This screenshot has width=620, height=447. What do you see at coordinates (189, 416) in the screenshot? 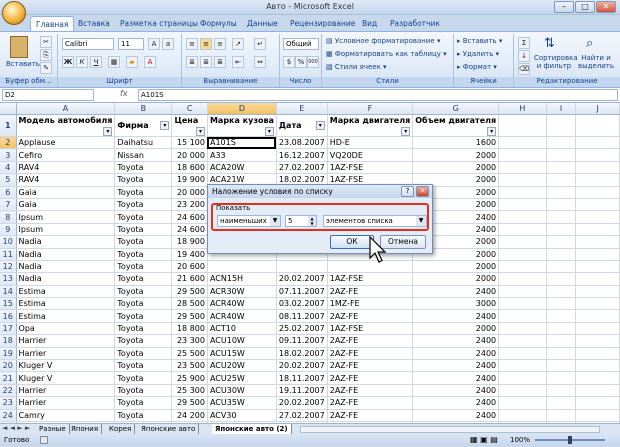
I see `cell: 24 200` at bounding box center [189, 416].